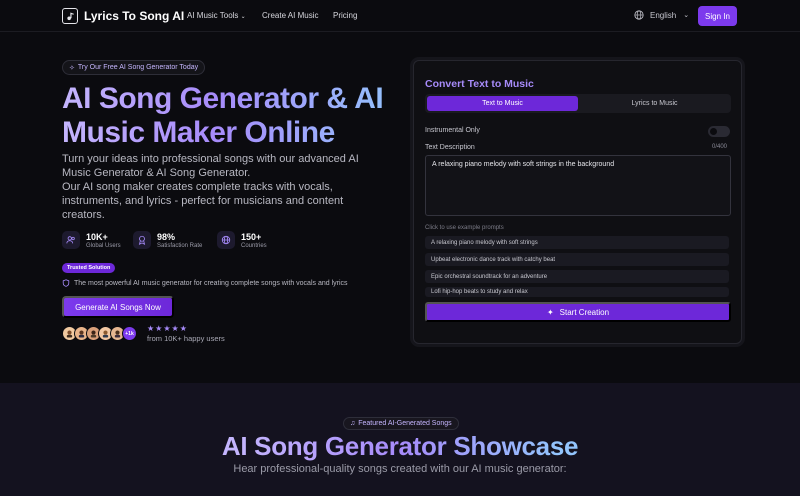 The width and height of the screenshot is (800, 496). I want to click on description-input, so click(578, 185).